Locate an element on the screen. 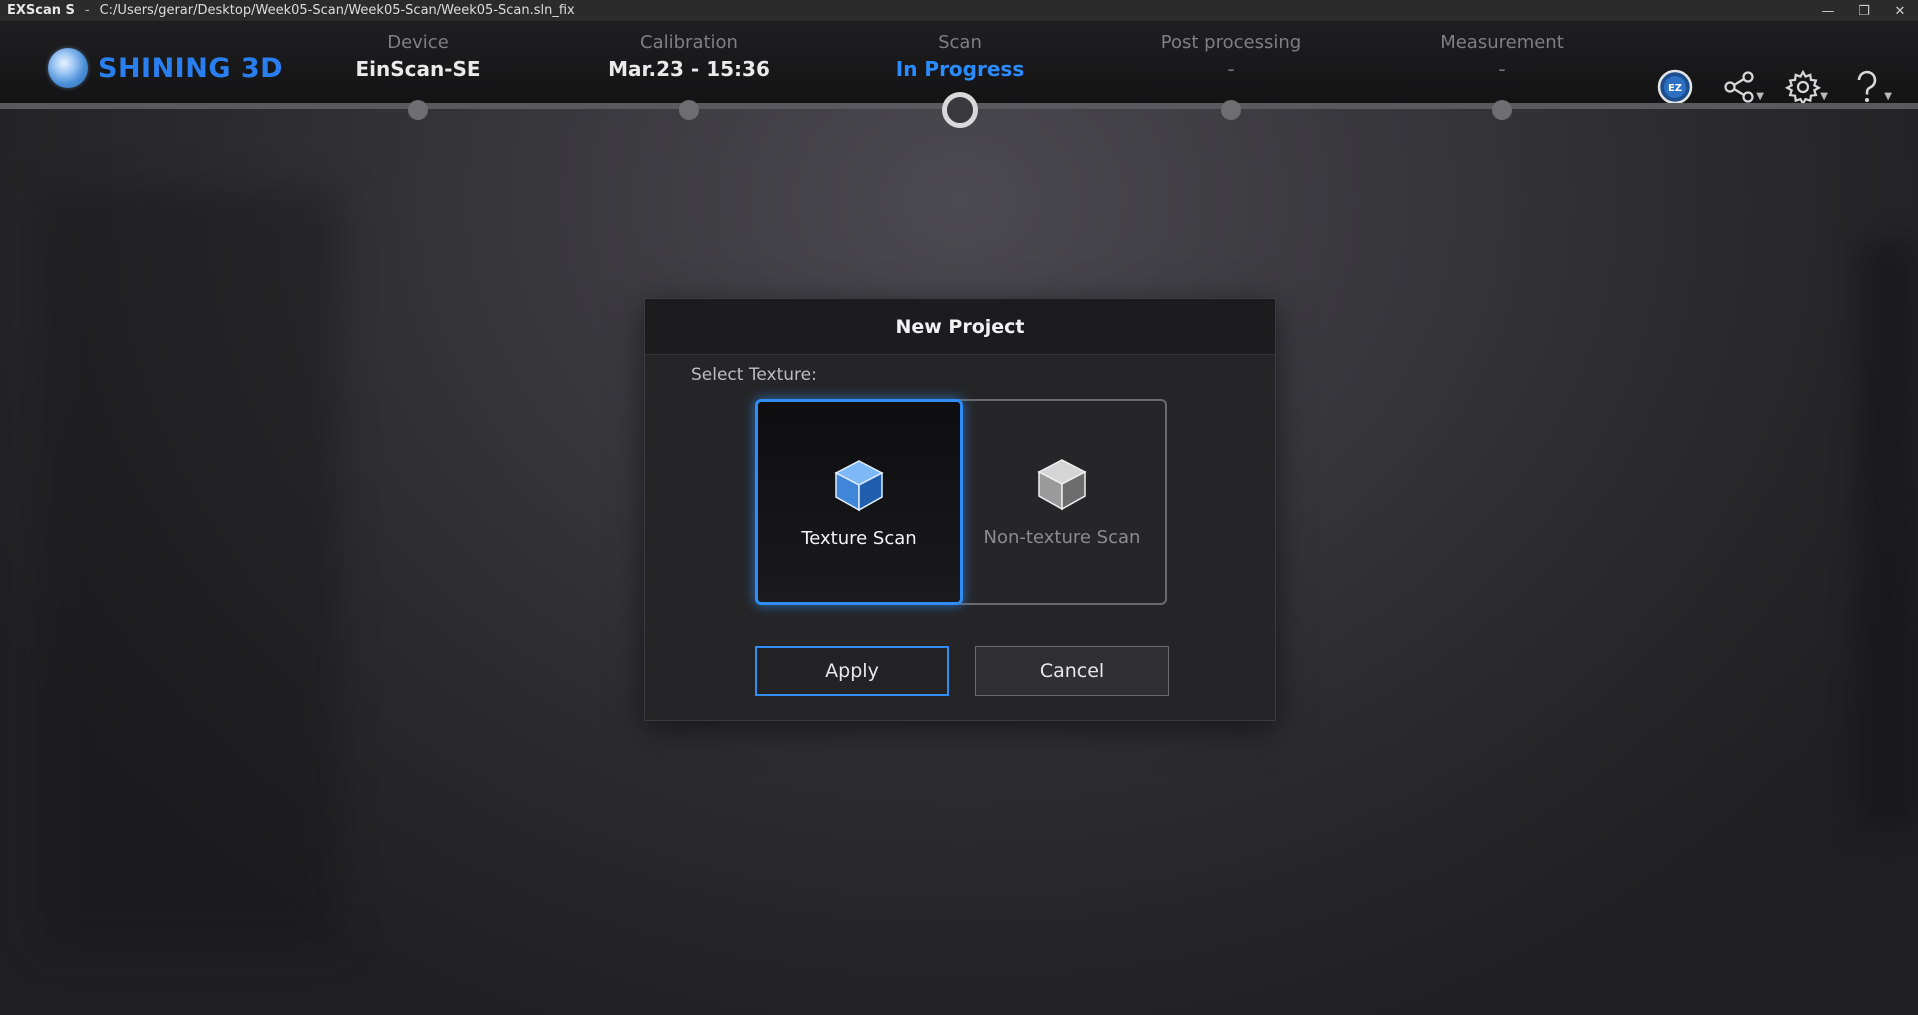 The height and width of the screenshot is (1015, 1918). step-scan: Scan In Progress is located at coordinates (960, 56).